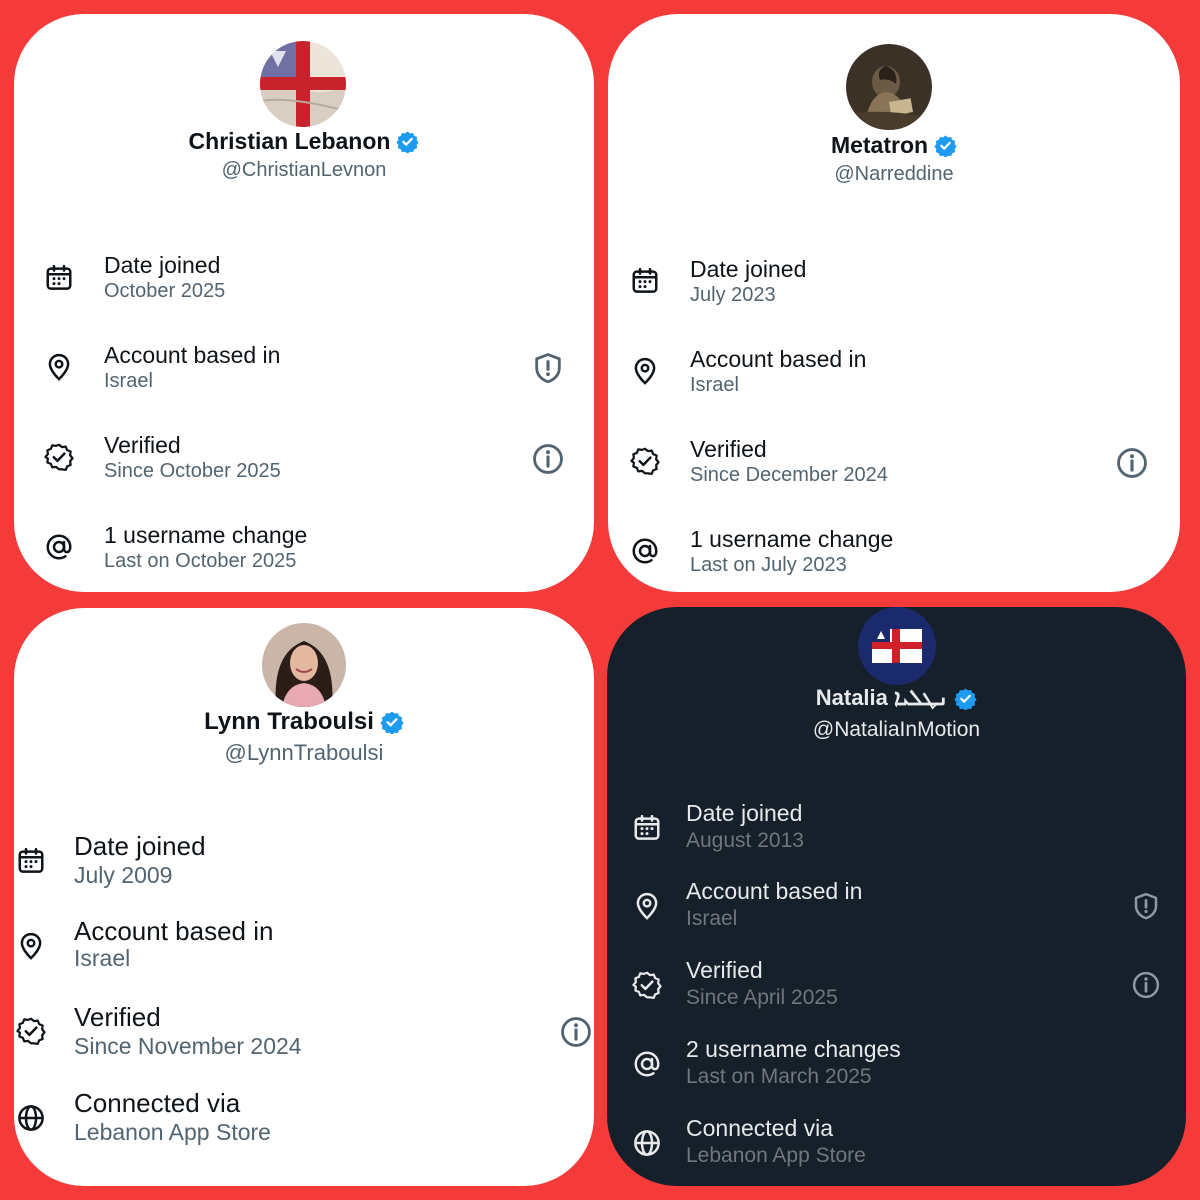 Image resolution: width=1200 pixels, height=1200 pixels. What do you see at coordinates (882, 697) in the screenshot?
I see `display-name: Natalia ܢܛܠܝܐ` at bounding box center [882, 697].